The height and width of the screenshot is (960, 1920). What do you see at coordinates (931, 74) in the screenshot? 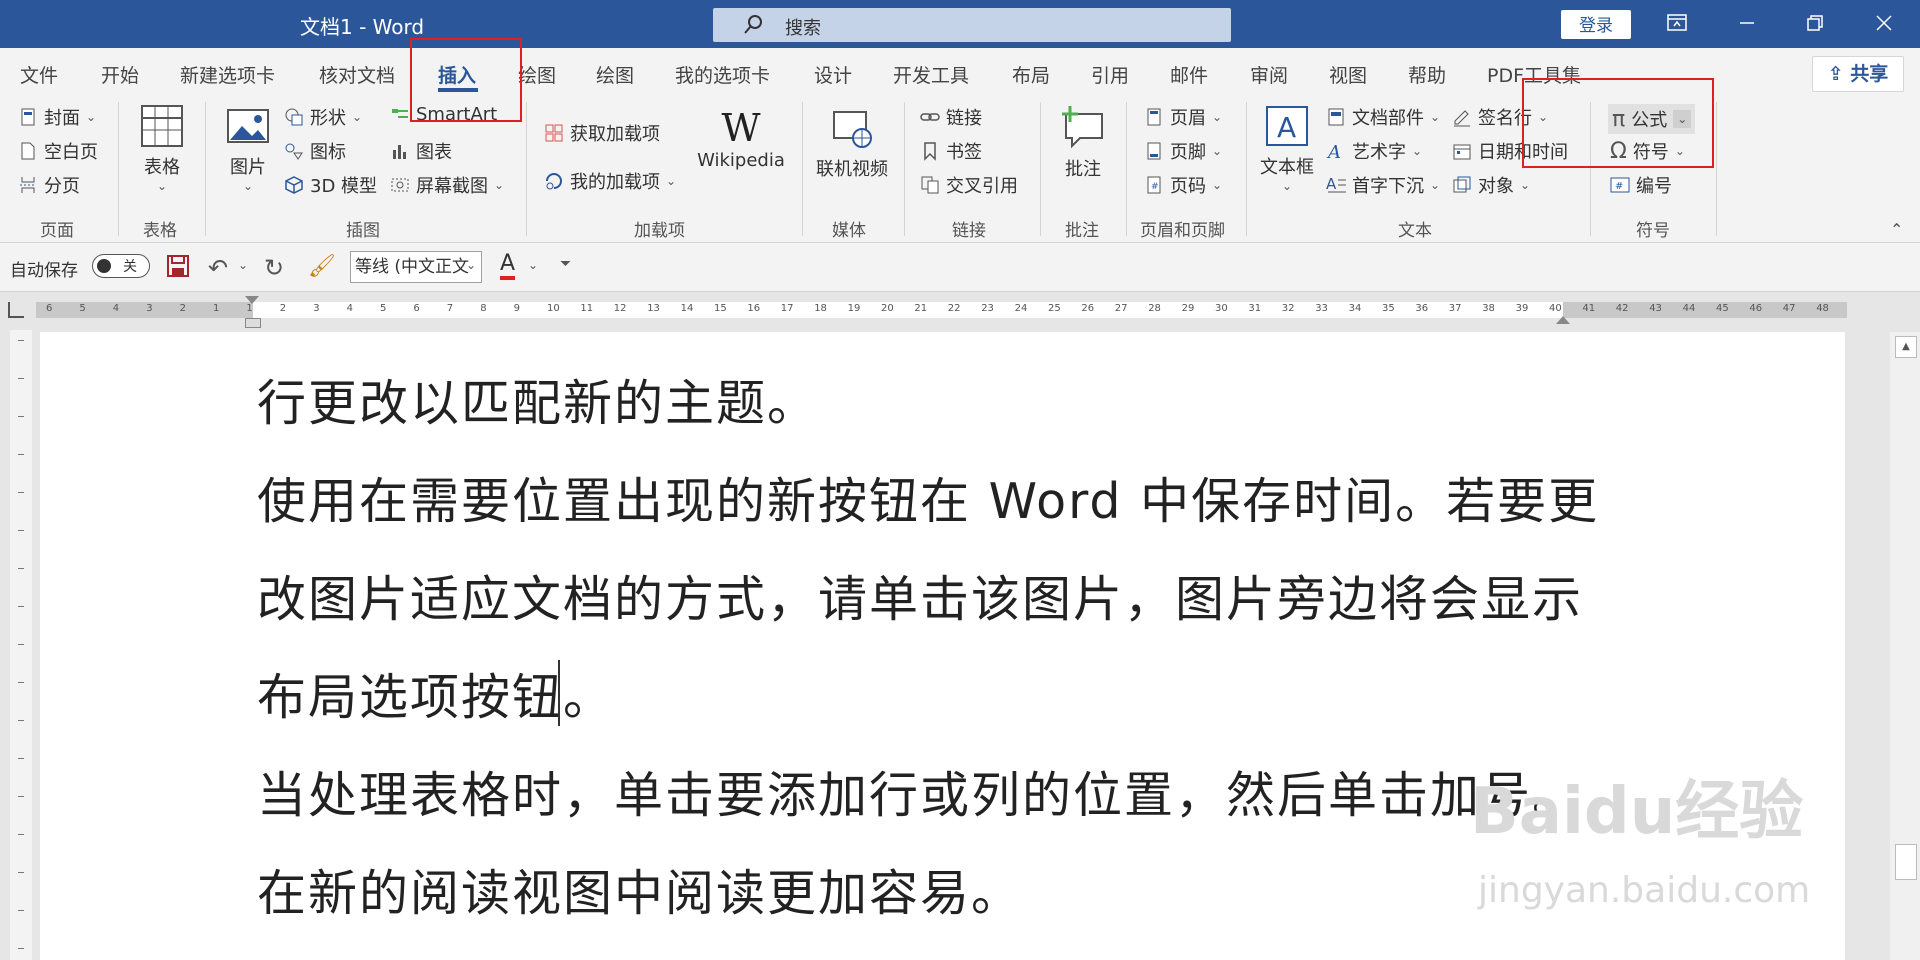
I see `tab-developer: 开发工具` at bounding box center [931, 74].